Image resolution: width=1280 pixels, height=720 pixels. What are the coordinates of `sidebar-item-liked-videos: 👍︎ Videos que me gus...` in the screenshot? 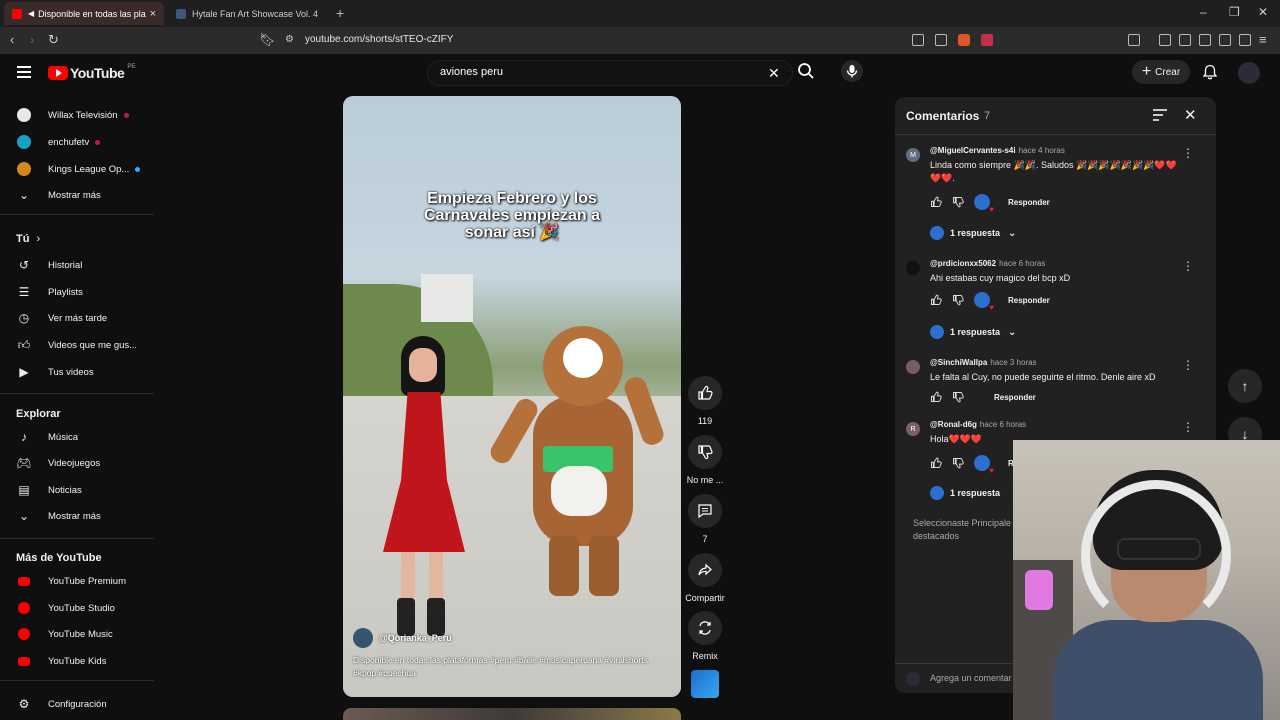 It's located at (77, 345).